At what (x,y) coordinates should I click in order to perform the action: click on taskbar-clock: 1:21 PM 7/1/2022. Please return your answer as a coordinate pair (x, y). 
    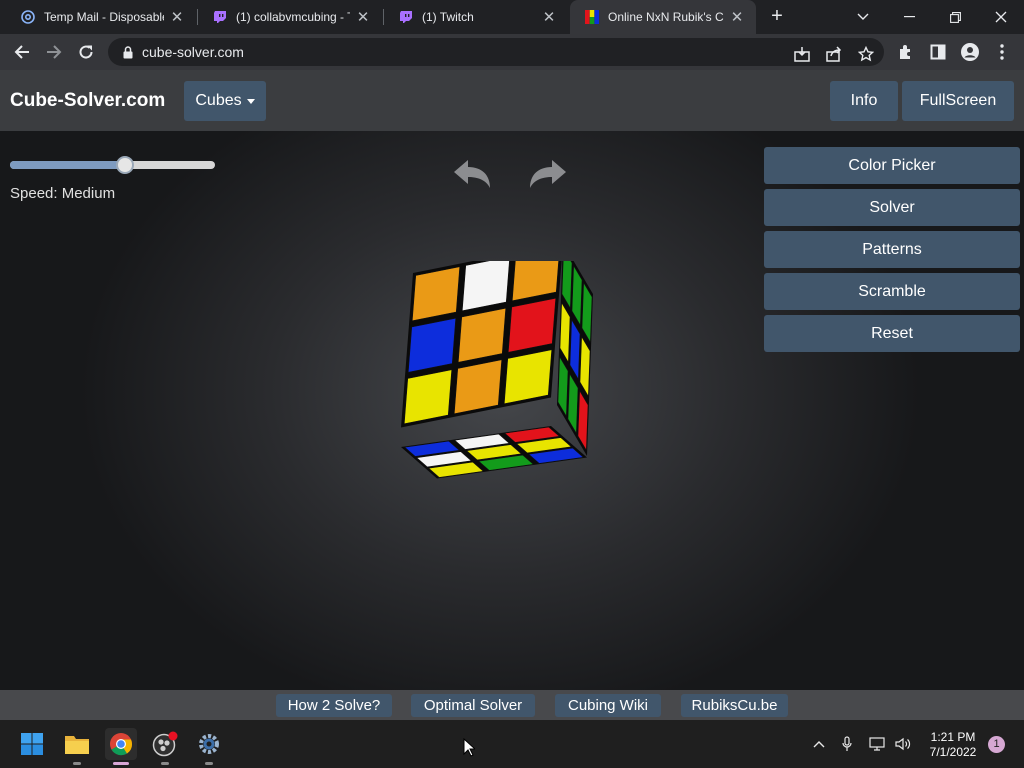
    Looking at the image, I should click on (953, 745).